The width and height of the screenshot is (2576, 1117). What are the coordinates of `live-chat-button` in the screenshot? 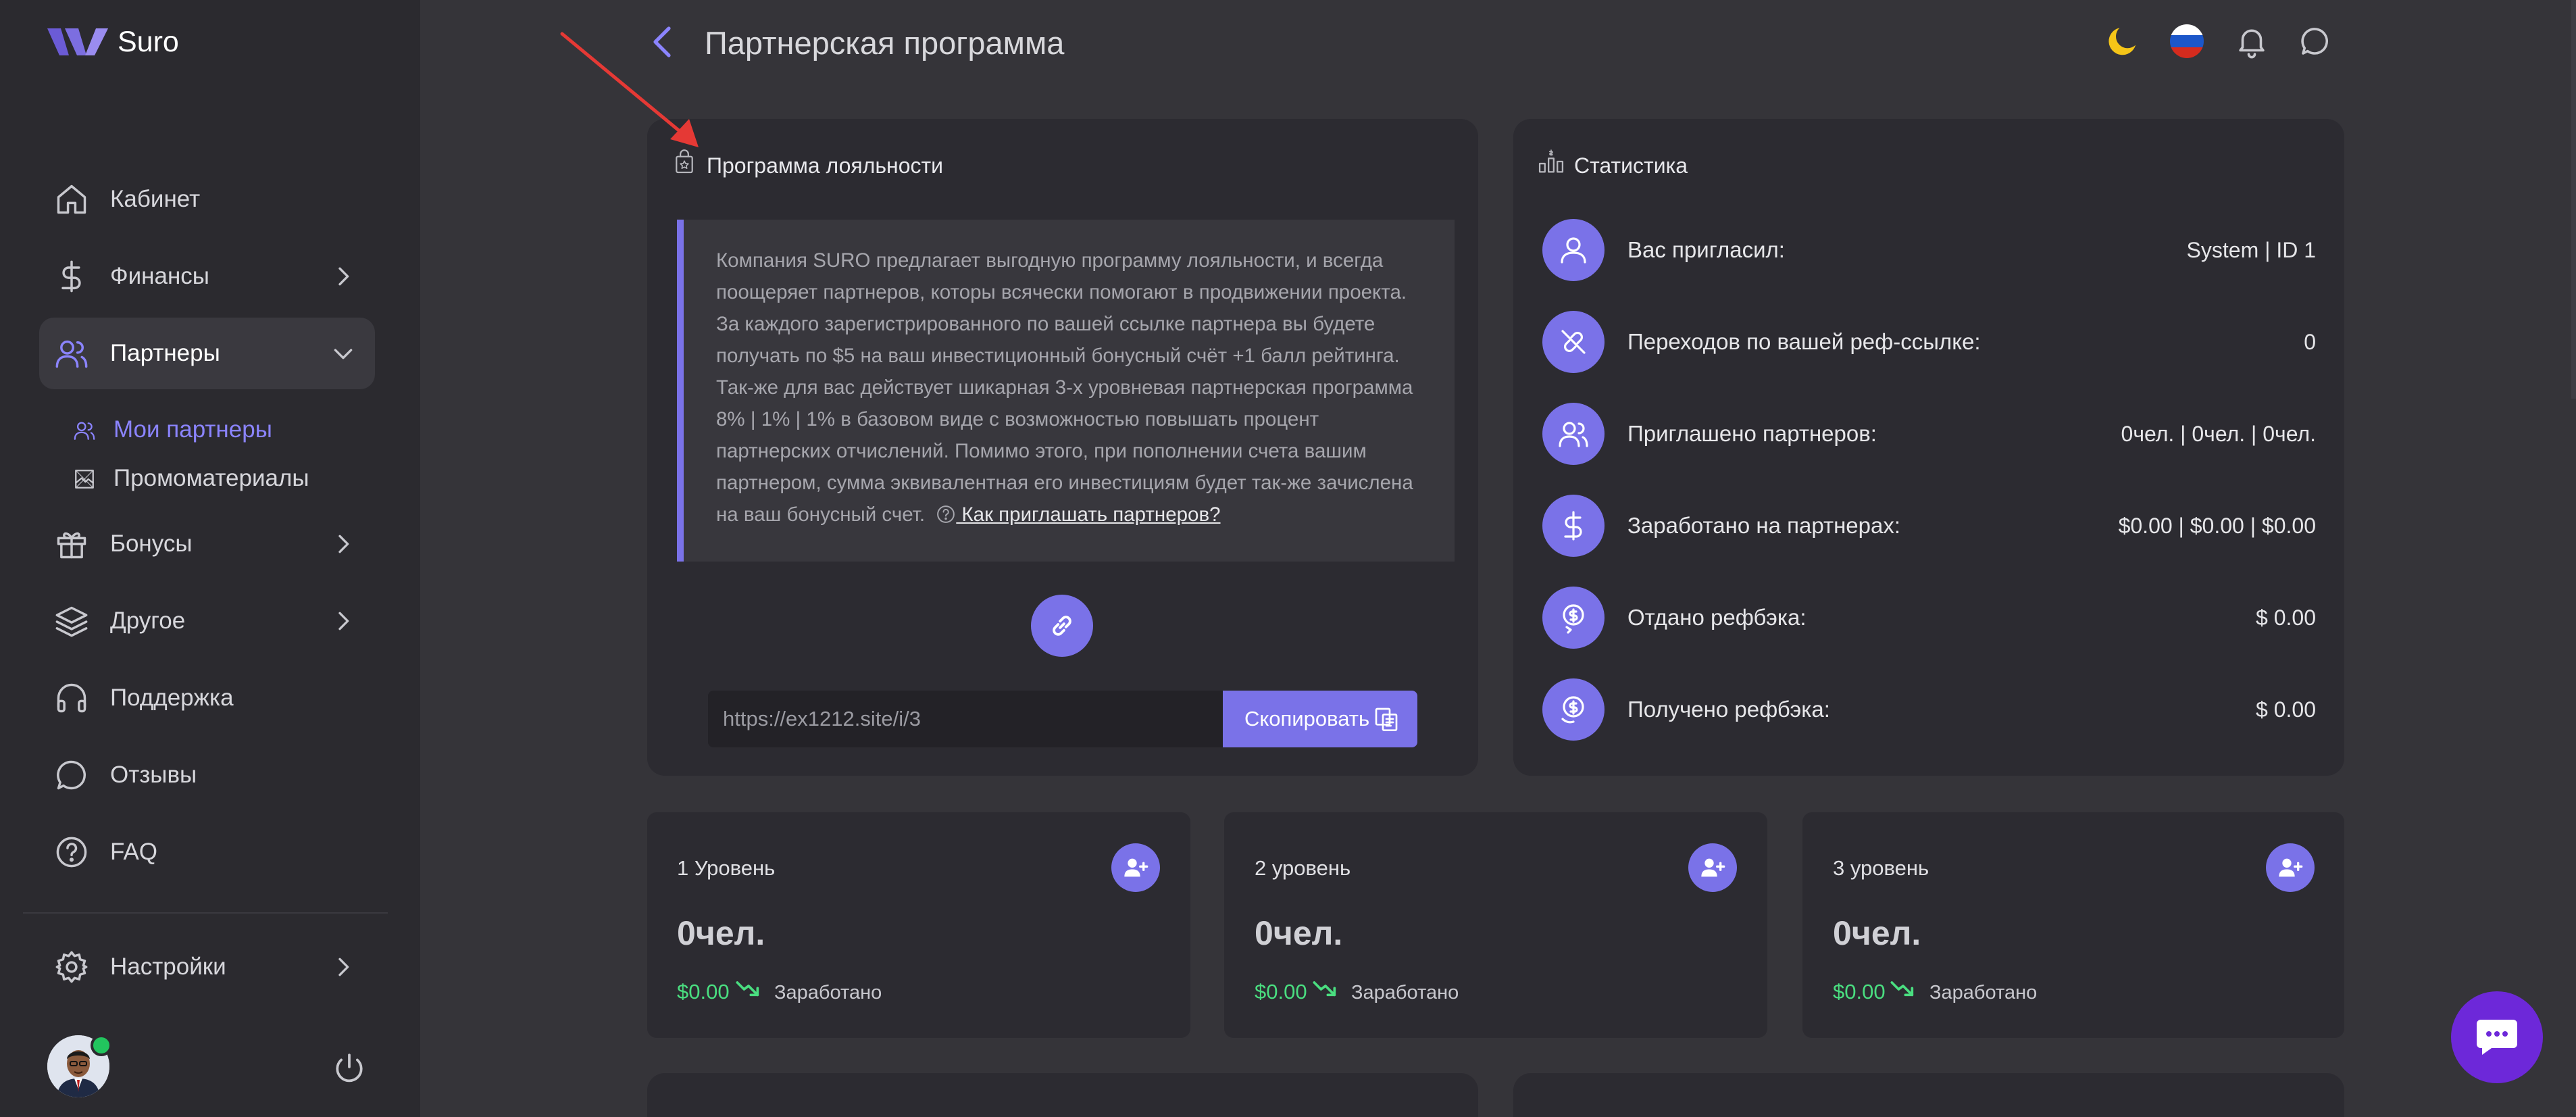 It's located at (2497, 1037).